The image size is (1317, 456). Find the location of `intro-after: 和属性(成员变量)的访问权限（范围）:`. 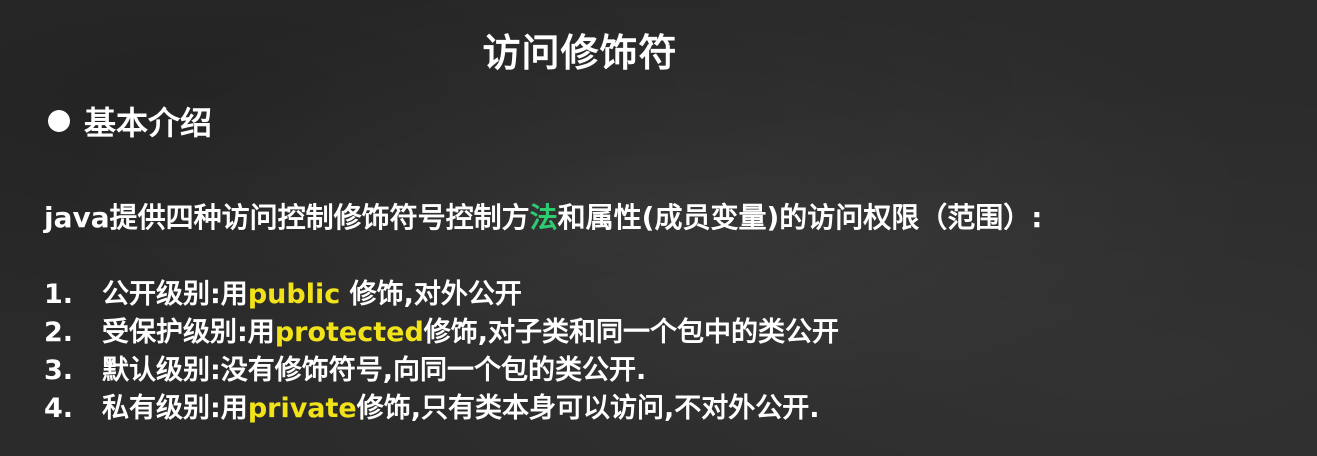

intro-after: 和属性(成员变量)的访问权限（范围）: is located at coordinates (800, 217).